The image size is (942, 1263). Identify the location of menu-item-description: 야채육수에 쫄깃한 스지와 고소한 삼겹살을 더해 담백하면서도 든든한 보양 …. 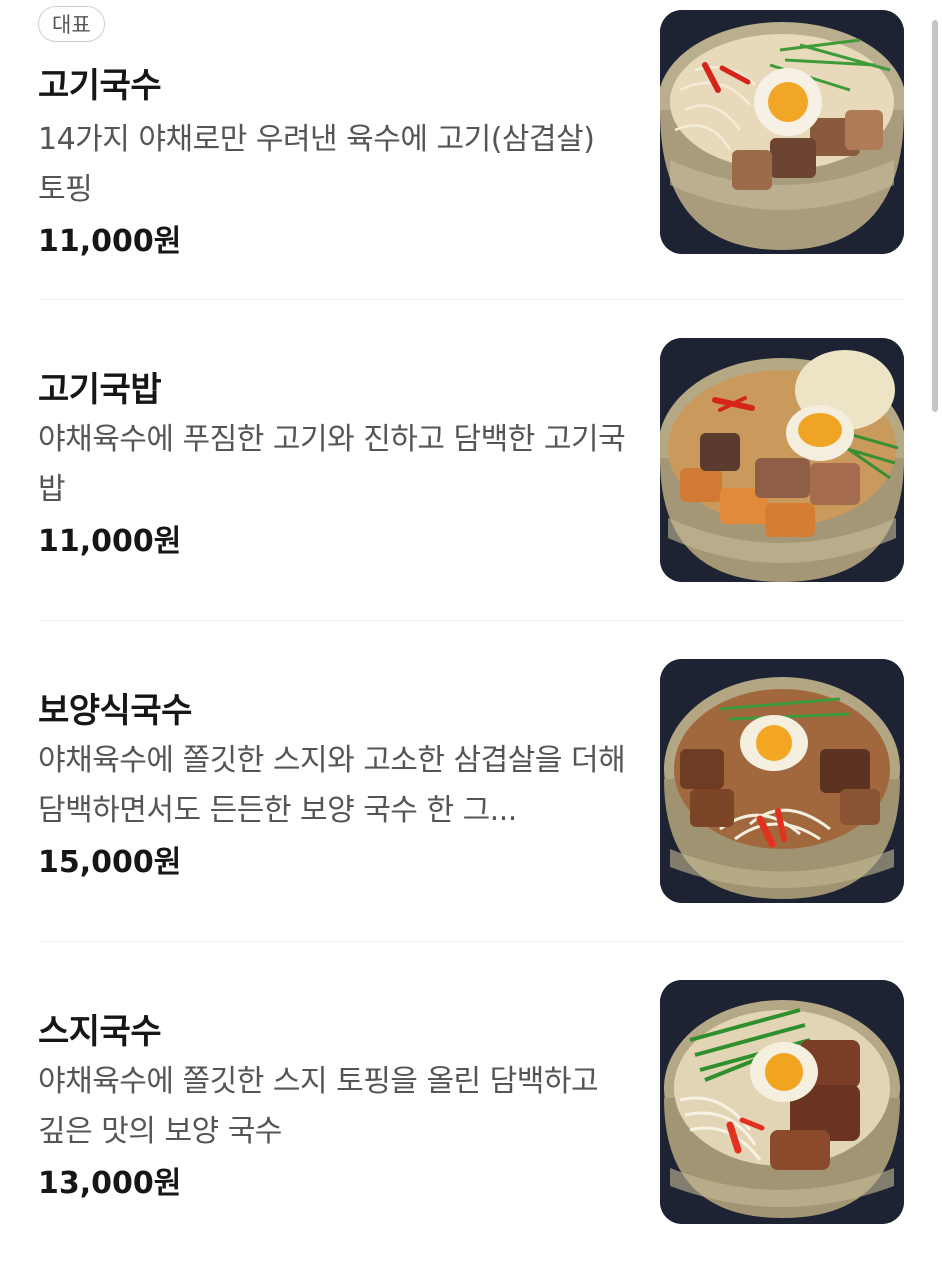
(332, 785).